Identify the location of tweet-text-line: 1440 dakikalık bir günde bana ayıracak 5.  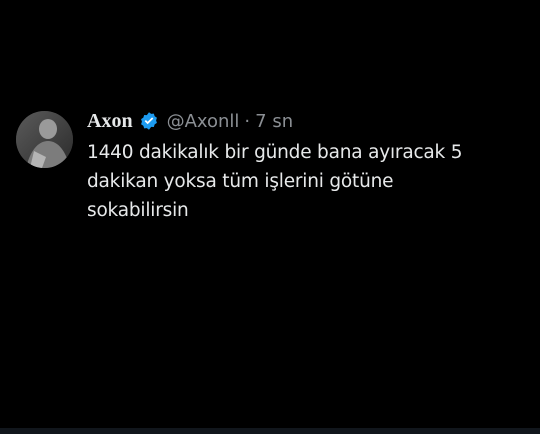
(275, 152).